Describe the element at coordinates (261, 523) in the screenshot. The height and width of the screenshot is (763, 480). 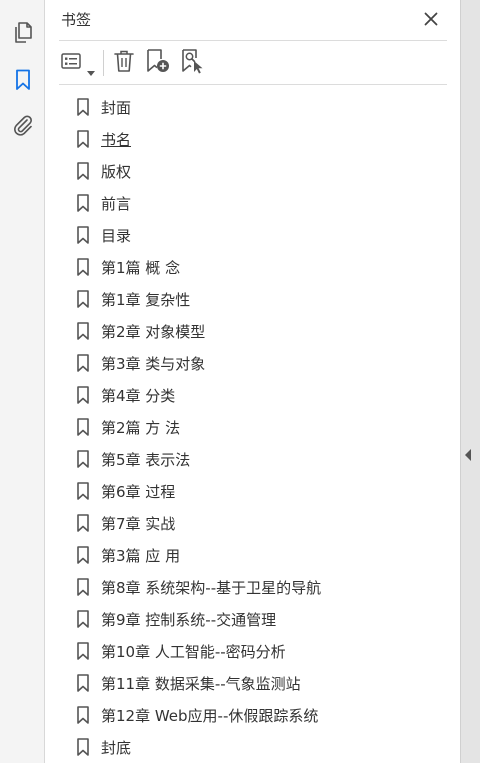
I see `bookmark-item: 第7章 实战` at that location.